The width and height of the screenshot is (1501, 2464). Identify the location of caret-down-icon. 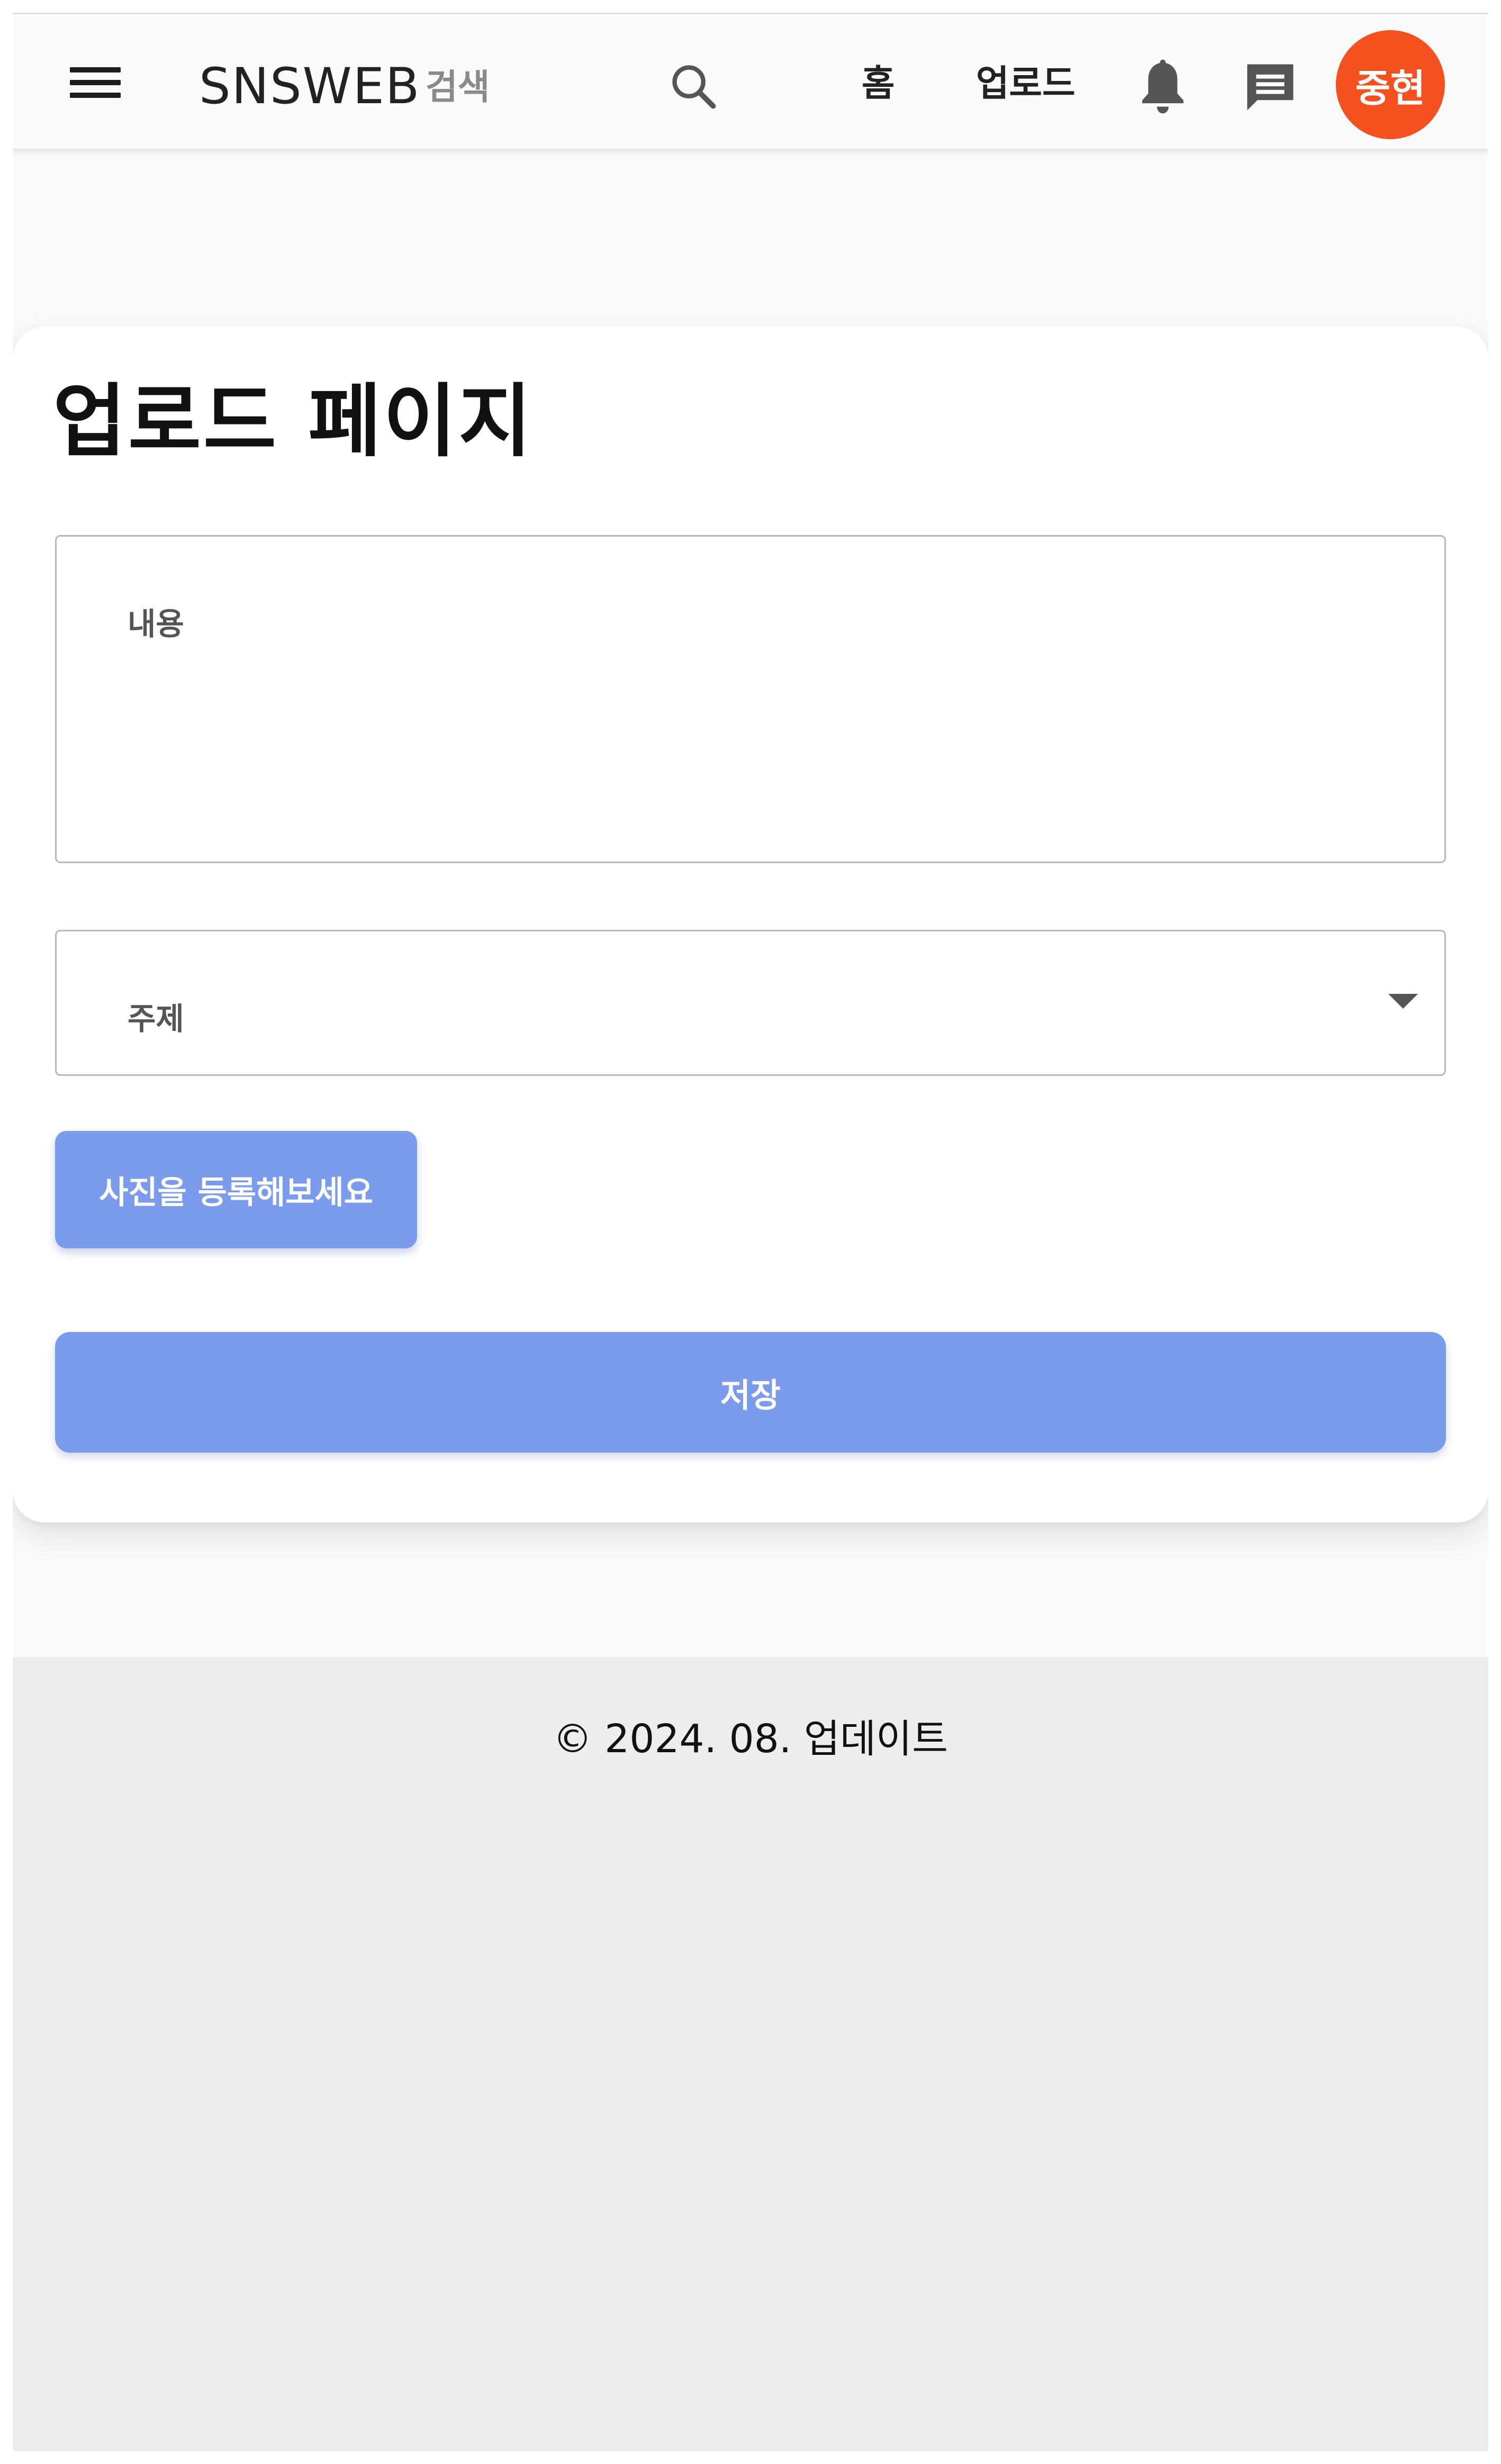
(1403, 1001).